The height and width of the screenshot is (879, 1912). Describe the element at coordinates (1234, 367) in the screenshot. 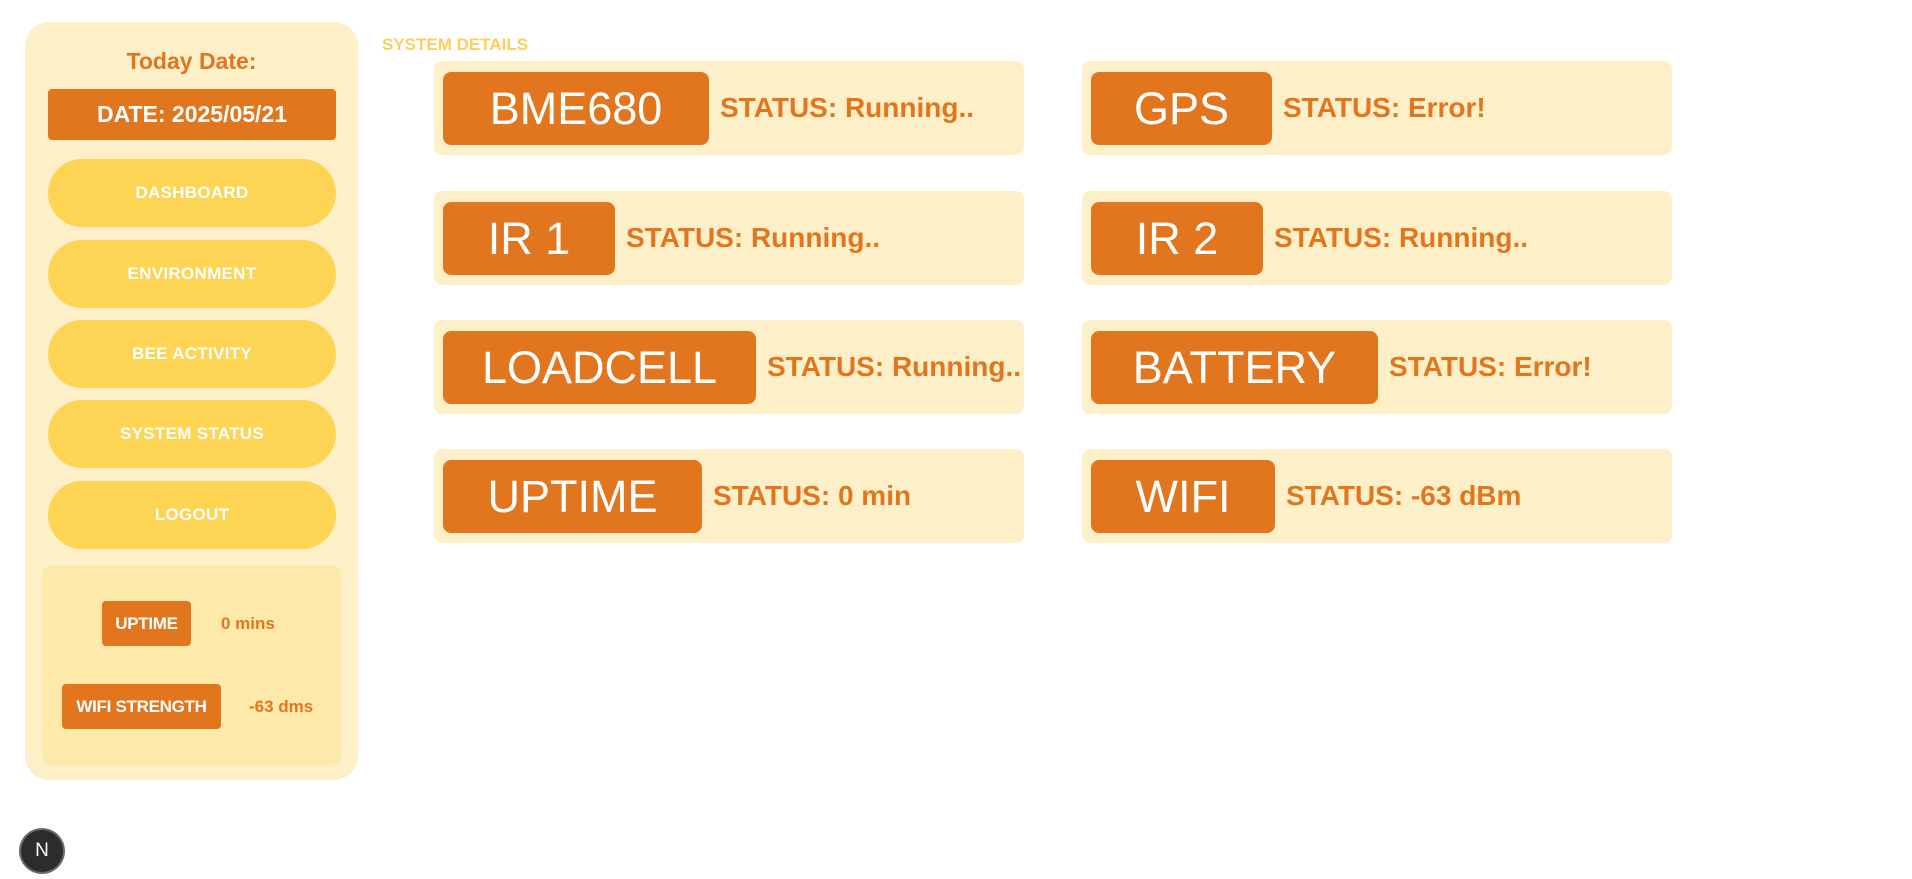

I see `sensor-name-badge: BATTERY` at that location.